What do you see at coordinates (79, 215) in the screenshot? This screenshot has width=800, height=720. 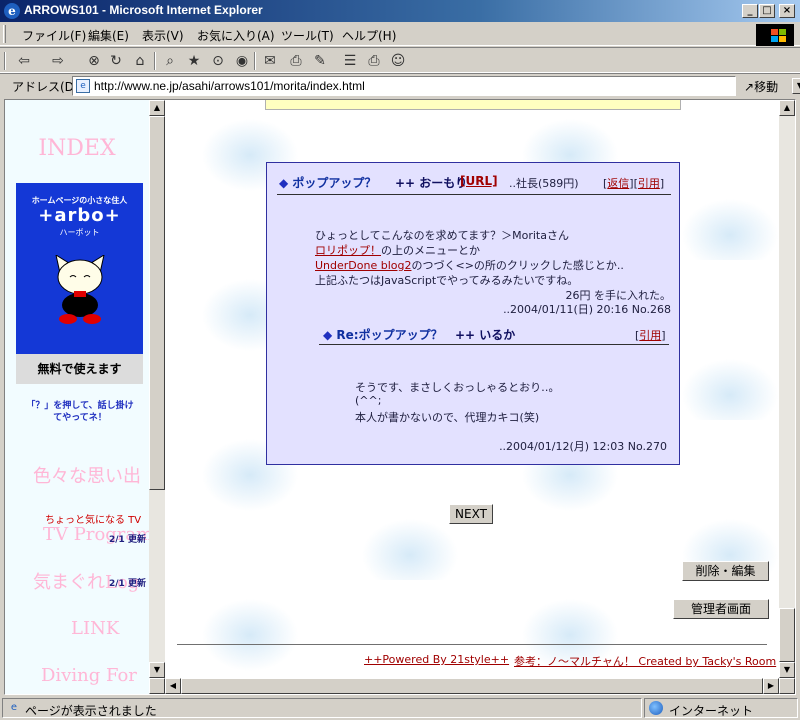 I see `harbot-logo: +arbo+` at bounding box center [79, 215].